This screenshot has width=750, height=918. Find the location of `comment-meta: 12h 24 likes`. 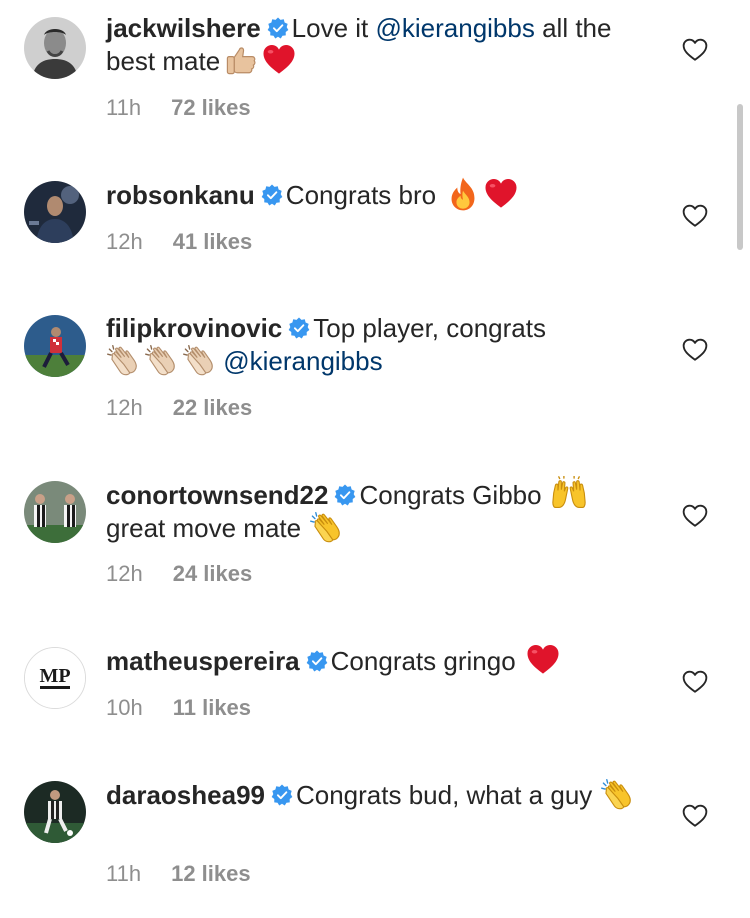

comment-meta: 12h 24 likes is located at coordinates (179, 574).